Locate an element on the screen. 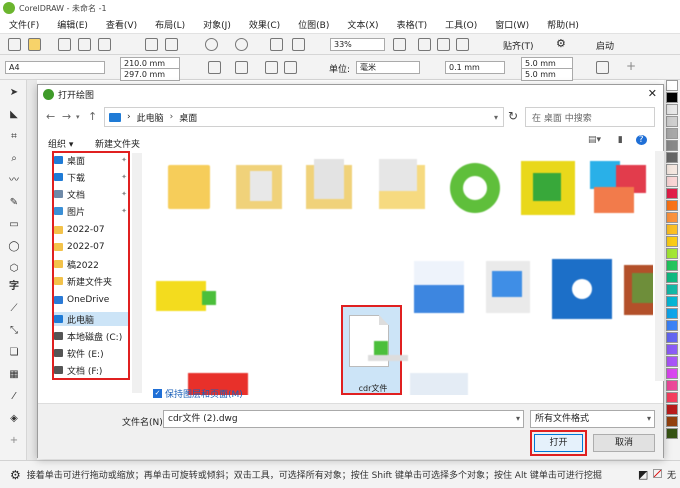  open-folder-icon is located at coordinates (34, 44).